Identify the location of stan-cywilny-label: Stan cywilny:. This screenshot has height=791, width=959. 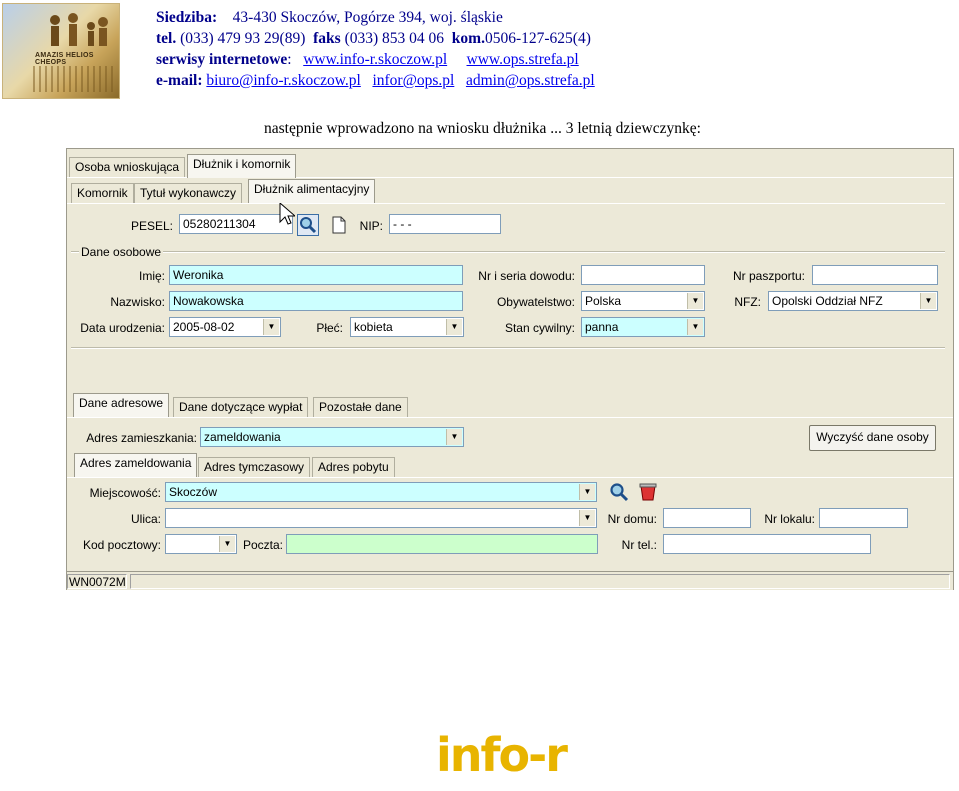
(539, 328).